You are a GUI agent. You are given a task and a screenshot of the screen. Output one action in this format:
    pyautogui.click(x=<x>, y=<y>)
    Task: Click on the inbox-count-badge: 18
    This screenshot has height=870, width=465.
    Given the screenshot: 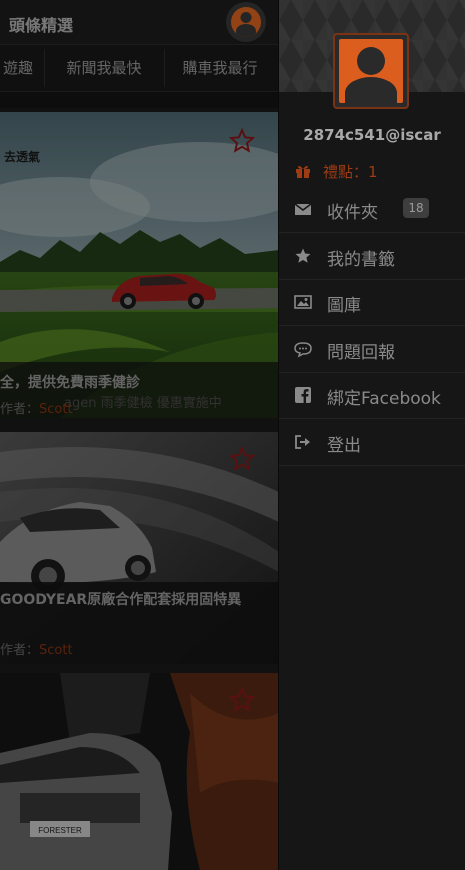 What is the action you would take?
    pyautogui.click(x=416, y=208)
    